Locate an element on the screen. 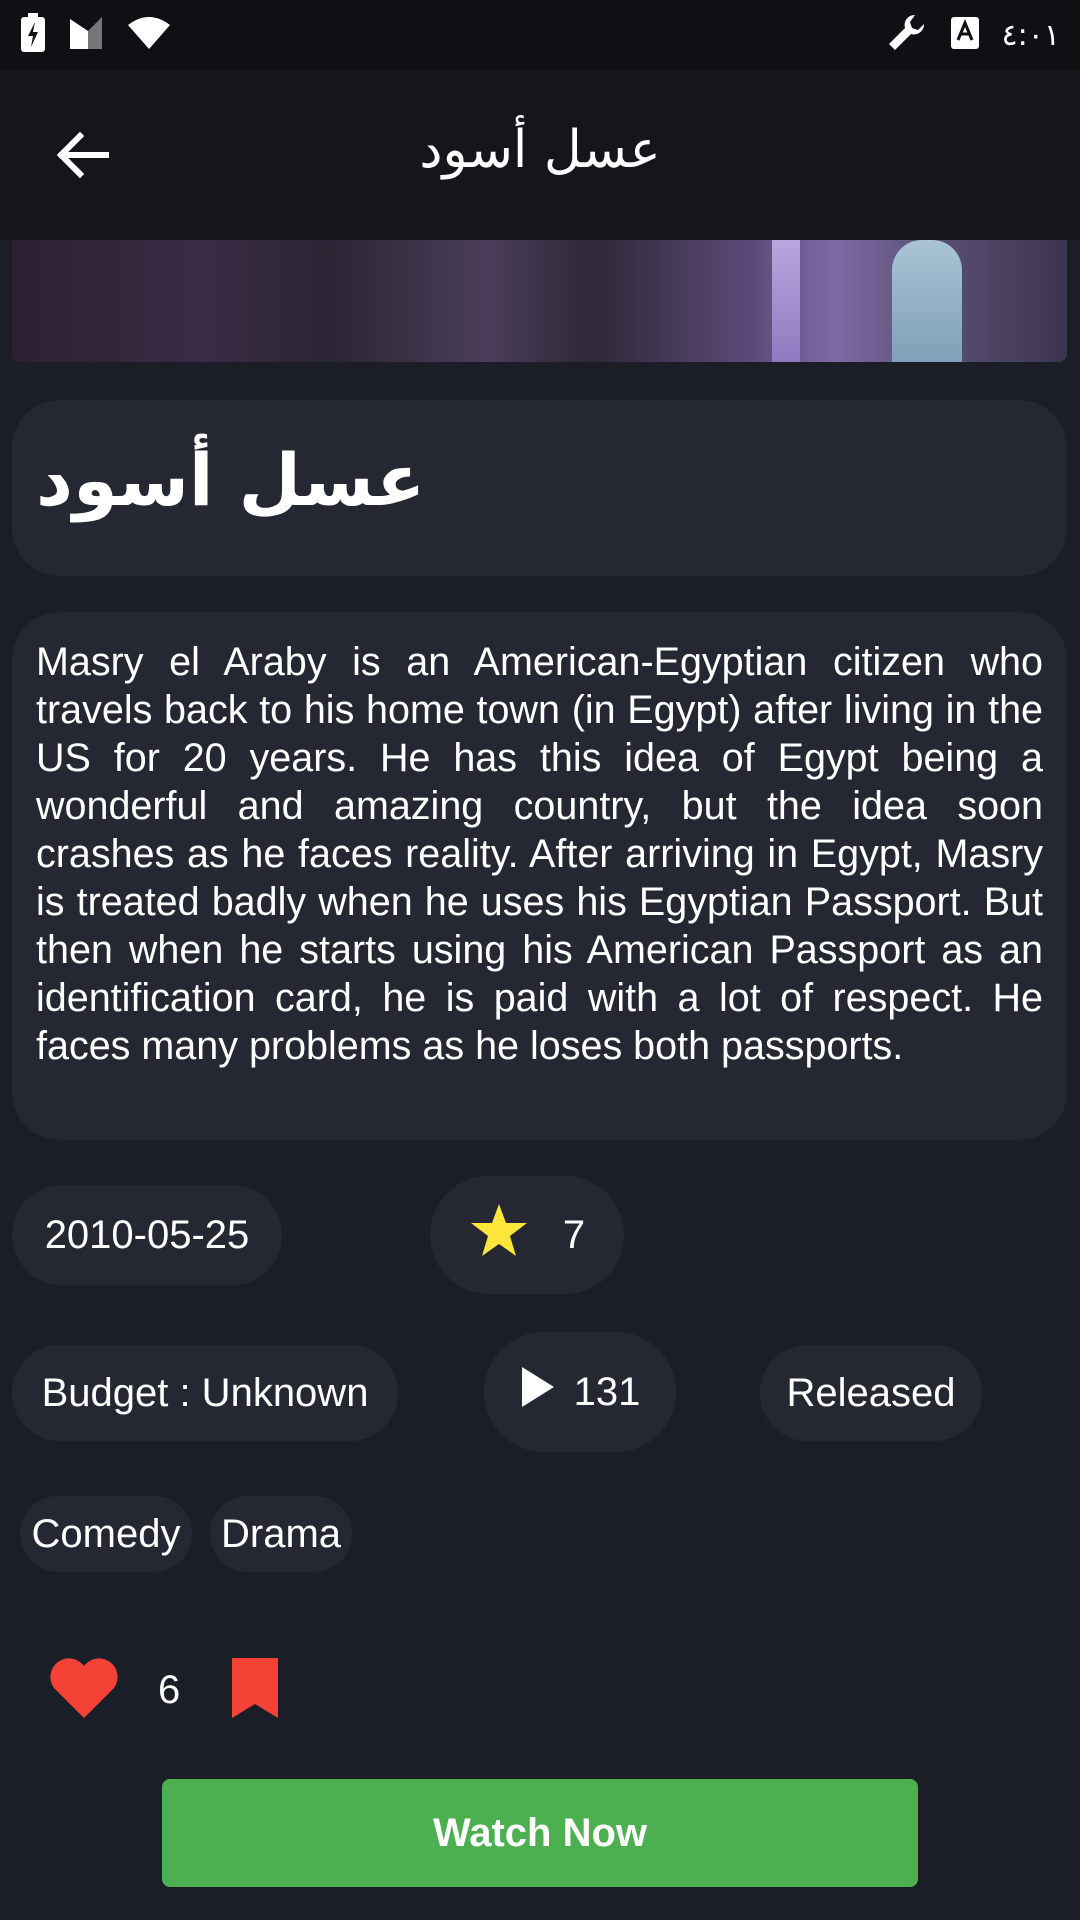 This screenshot has width=1080, height=1920. genre-chip: Comedy is located at coordinates (106, 1534).